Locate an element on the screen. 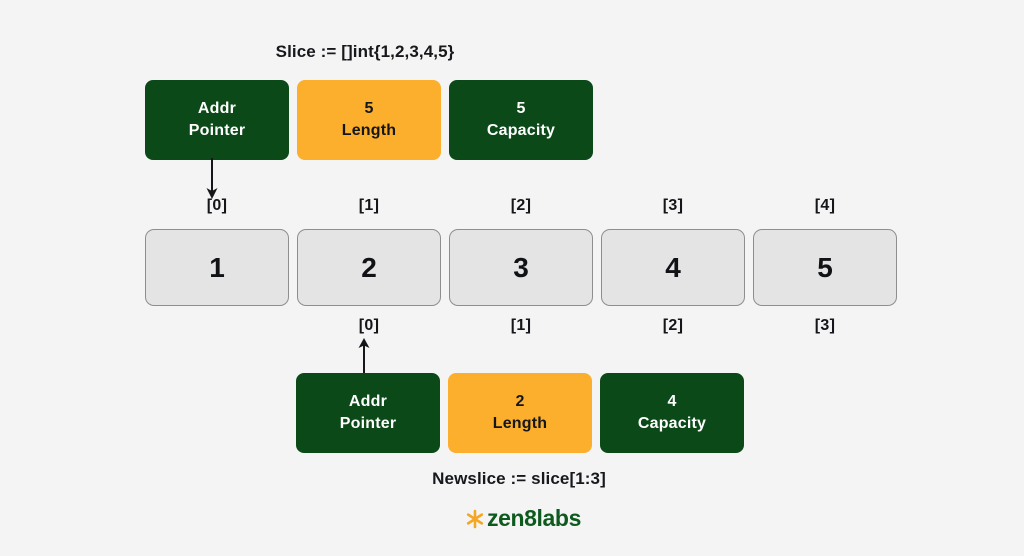  array-cell: 5 is located at coordinates (825, 267).